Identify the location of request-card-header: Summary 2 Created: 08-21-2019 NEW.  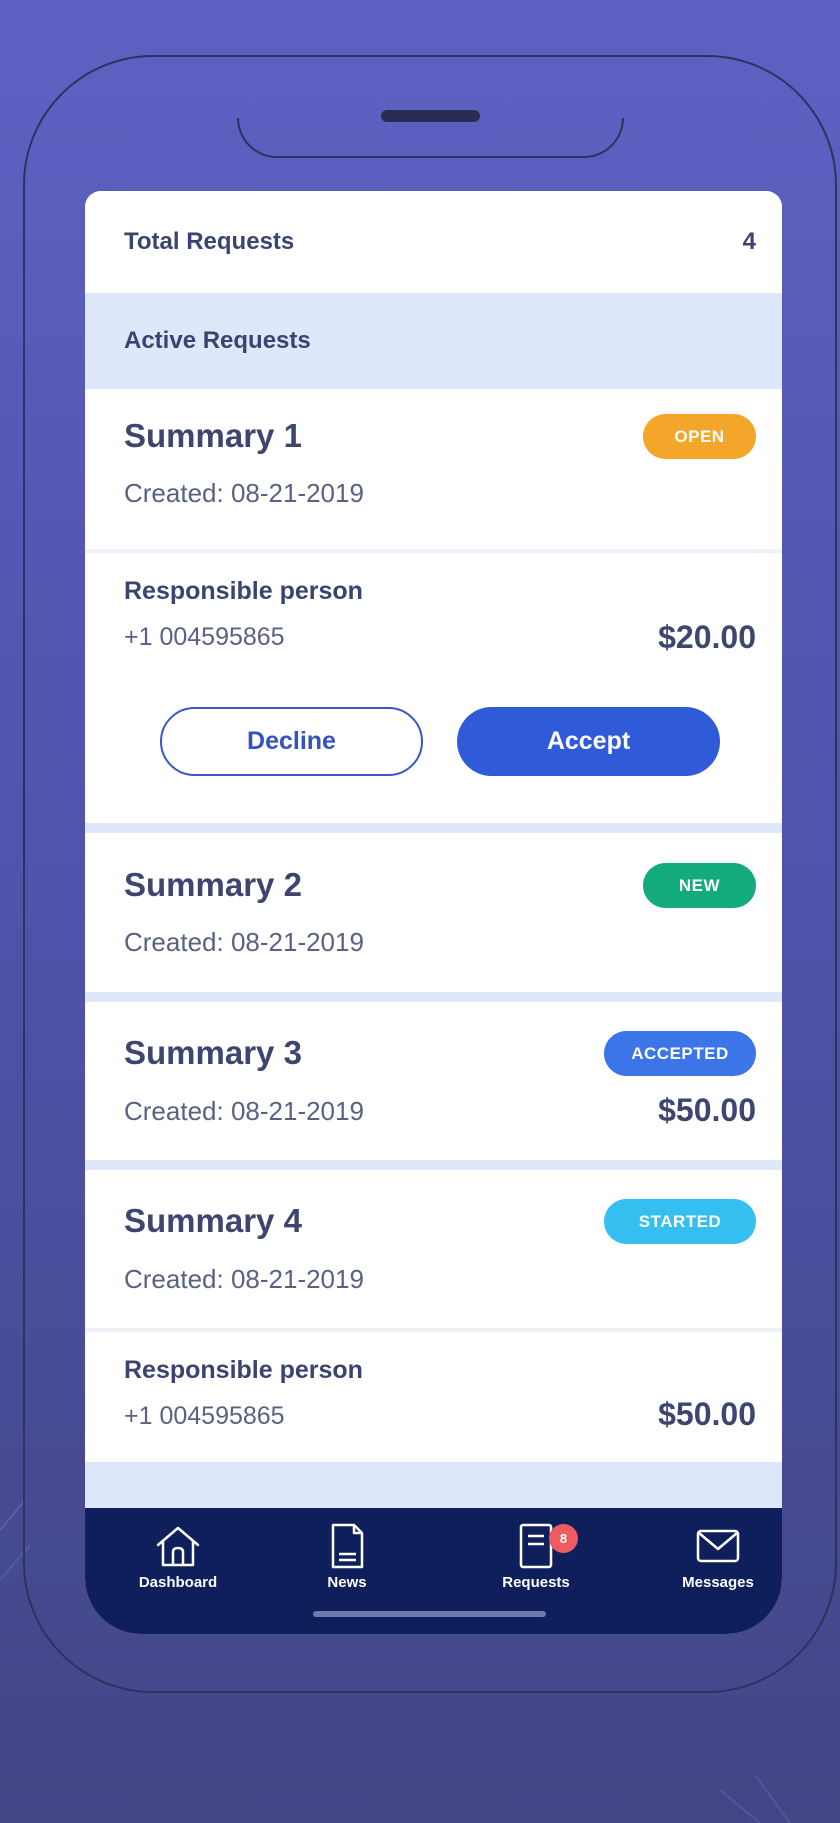
(433, 912).